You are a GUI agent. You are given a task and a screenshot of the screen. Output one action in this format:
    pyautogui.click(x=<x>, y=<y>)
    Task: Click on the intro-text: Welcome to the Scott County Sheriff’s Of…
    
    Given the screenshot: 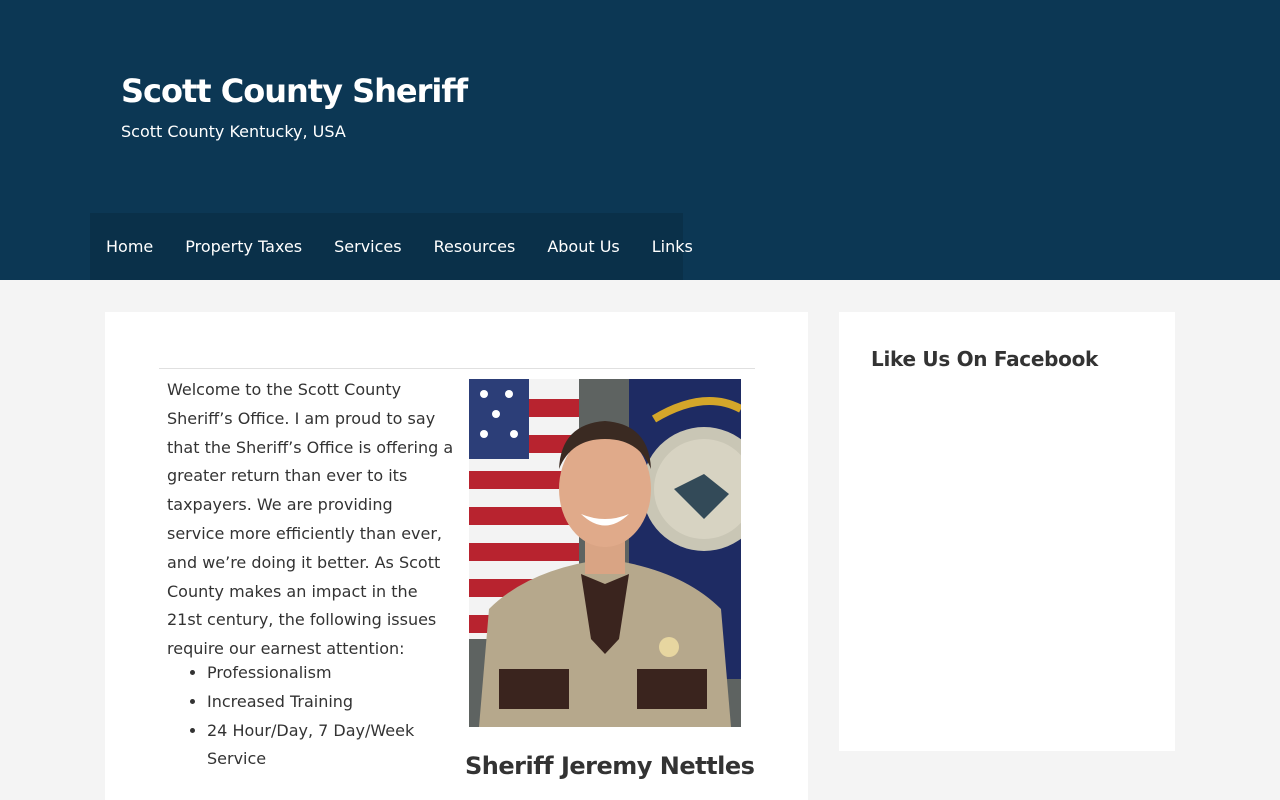 What is the action you would take?
    pyautogui.click(x=310, y=519)
    